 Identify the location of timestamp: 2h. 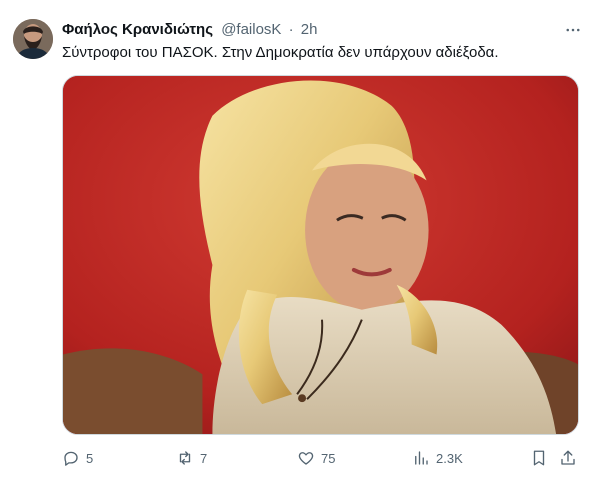
(309, 29).